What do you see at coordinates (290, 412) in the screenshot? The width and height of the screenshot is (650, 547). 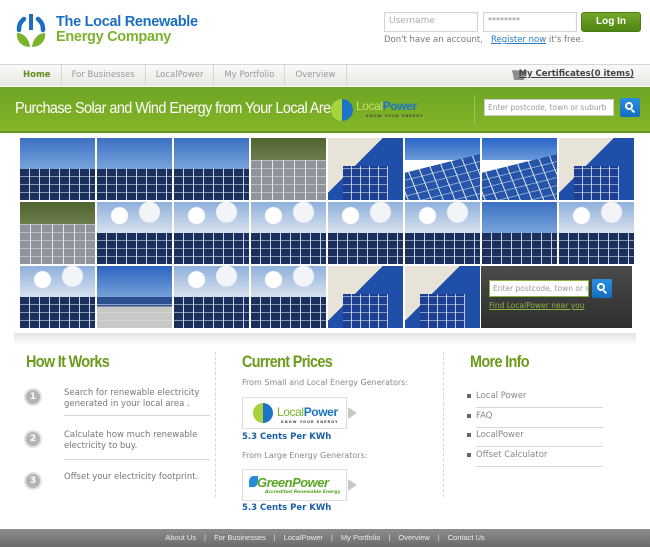 I see `localpower-word-local: Local` at bounding box center [290, 412].